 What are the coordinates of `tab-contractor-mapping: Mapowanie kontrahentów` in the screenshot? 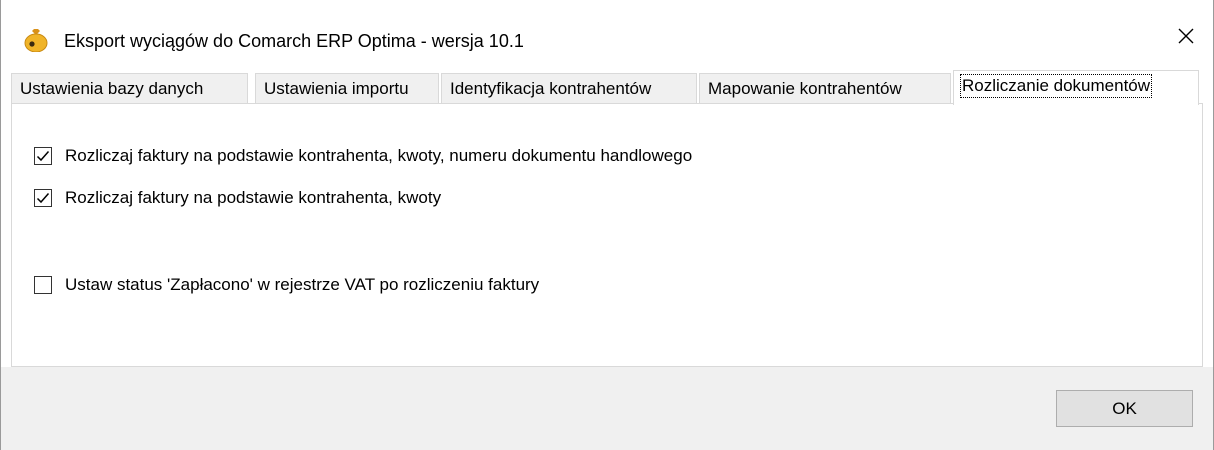 It's located at (825, 88).